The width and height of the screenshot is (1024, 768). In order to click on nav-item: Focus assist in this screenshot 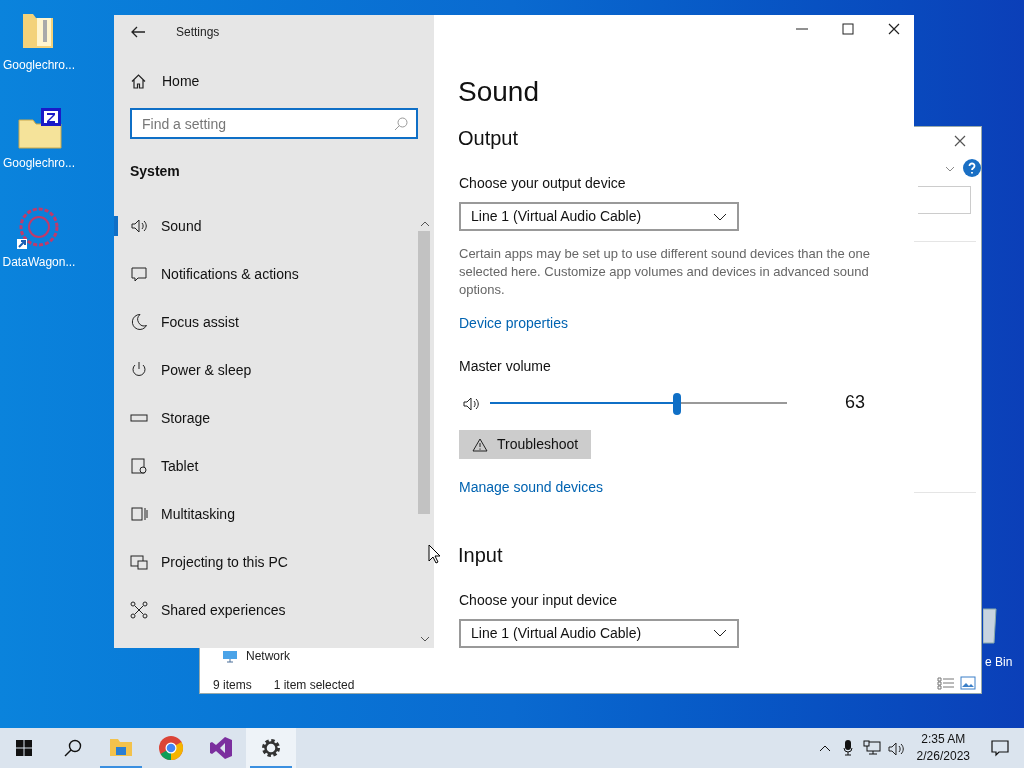, I will do `click(264, 322)`.